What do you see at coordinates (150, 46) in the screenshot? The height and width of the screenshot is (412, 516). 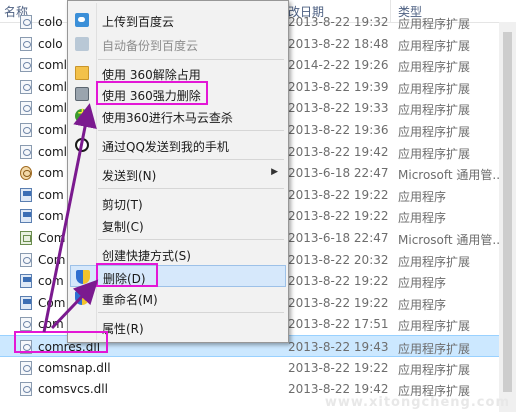 I see `menu-item-label: 自动备份到百度云` at bounding box center [150, 46].